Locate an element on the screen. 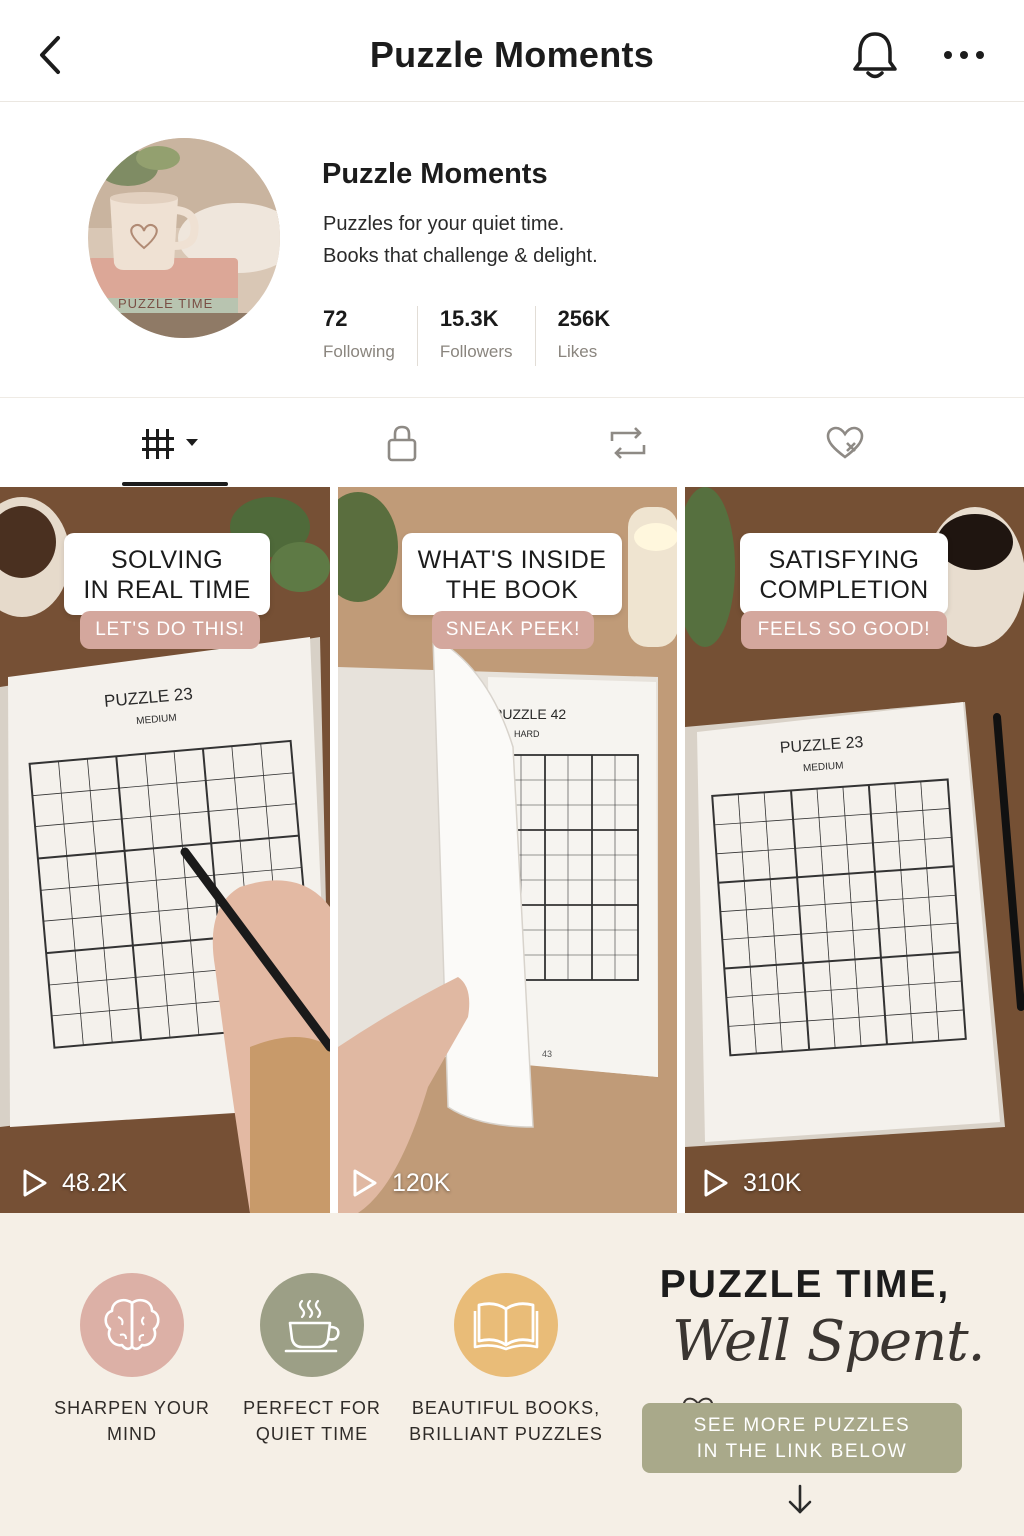 The image size is (1024, 1536). feature-sharpen-mind: SHARPEN YOUR MIND is located at coordinates (132, 1360).